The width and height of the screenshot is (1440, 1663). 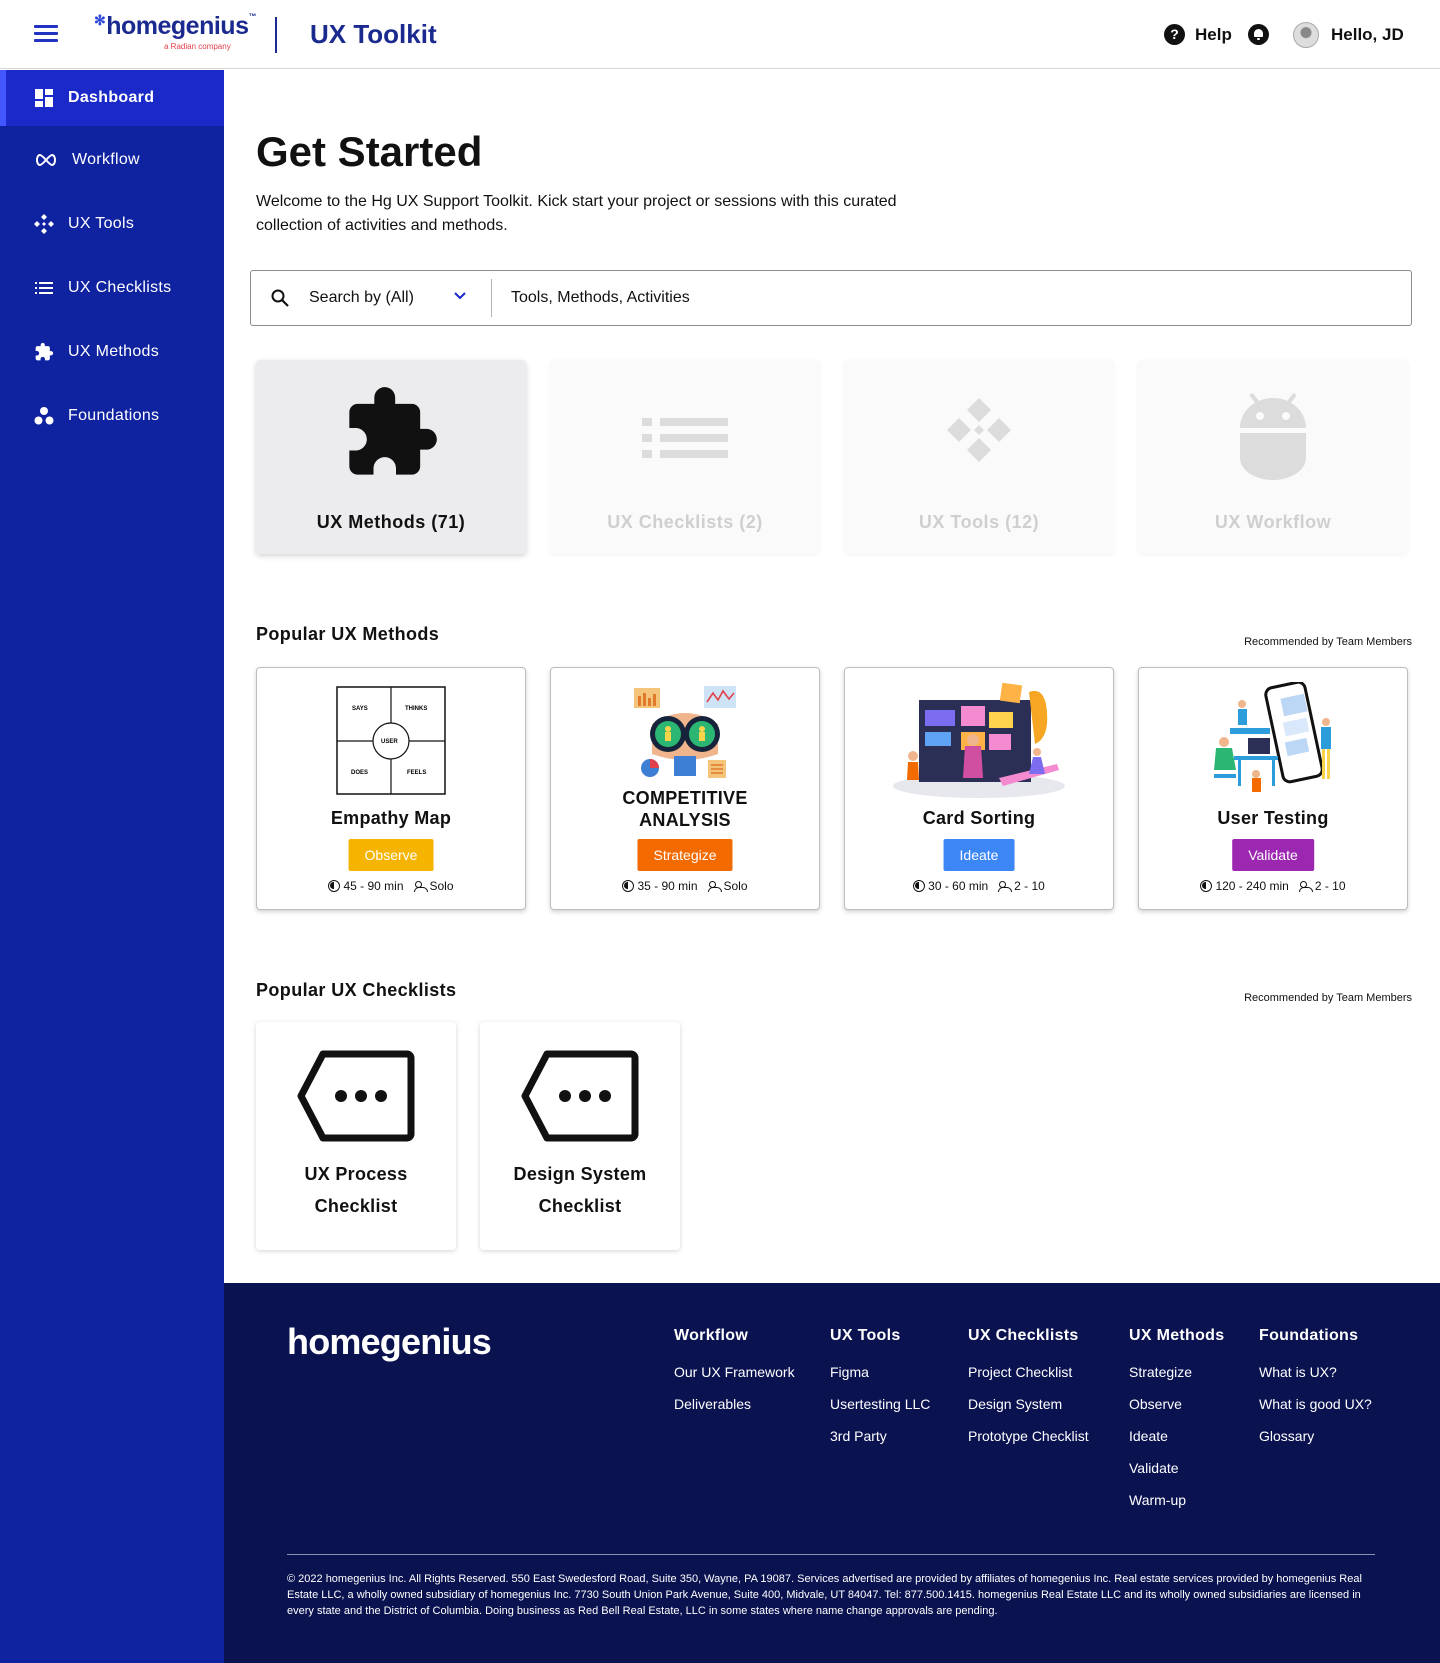 What do you see at coordinates (580, 1136) in the screenshot?
I see `checklist-card-design-system: Design System Checklist` at bounding box center [580, 1136].